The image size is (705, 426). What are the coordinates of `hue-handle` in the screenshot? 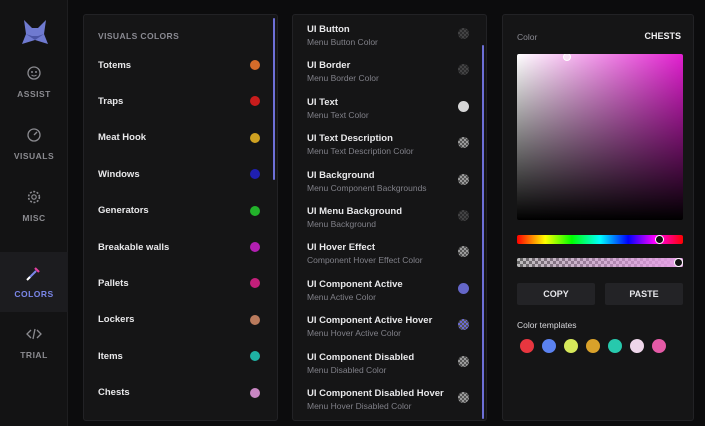 It's located at (659, 239).